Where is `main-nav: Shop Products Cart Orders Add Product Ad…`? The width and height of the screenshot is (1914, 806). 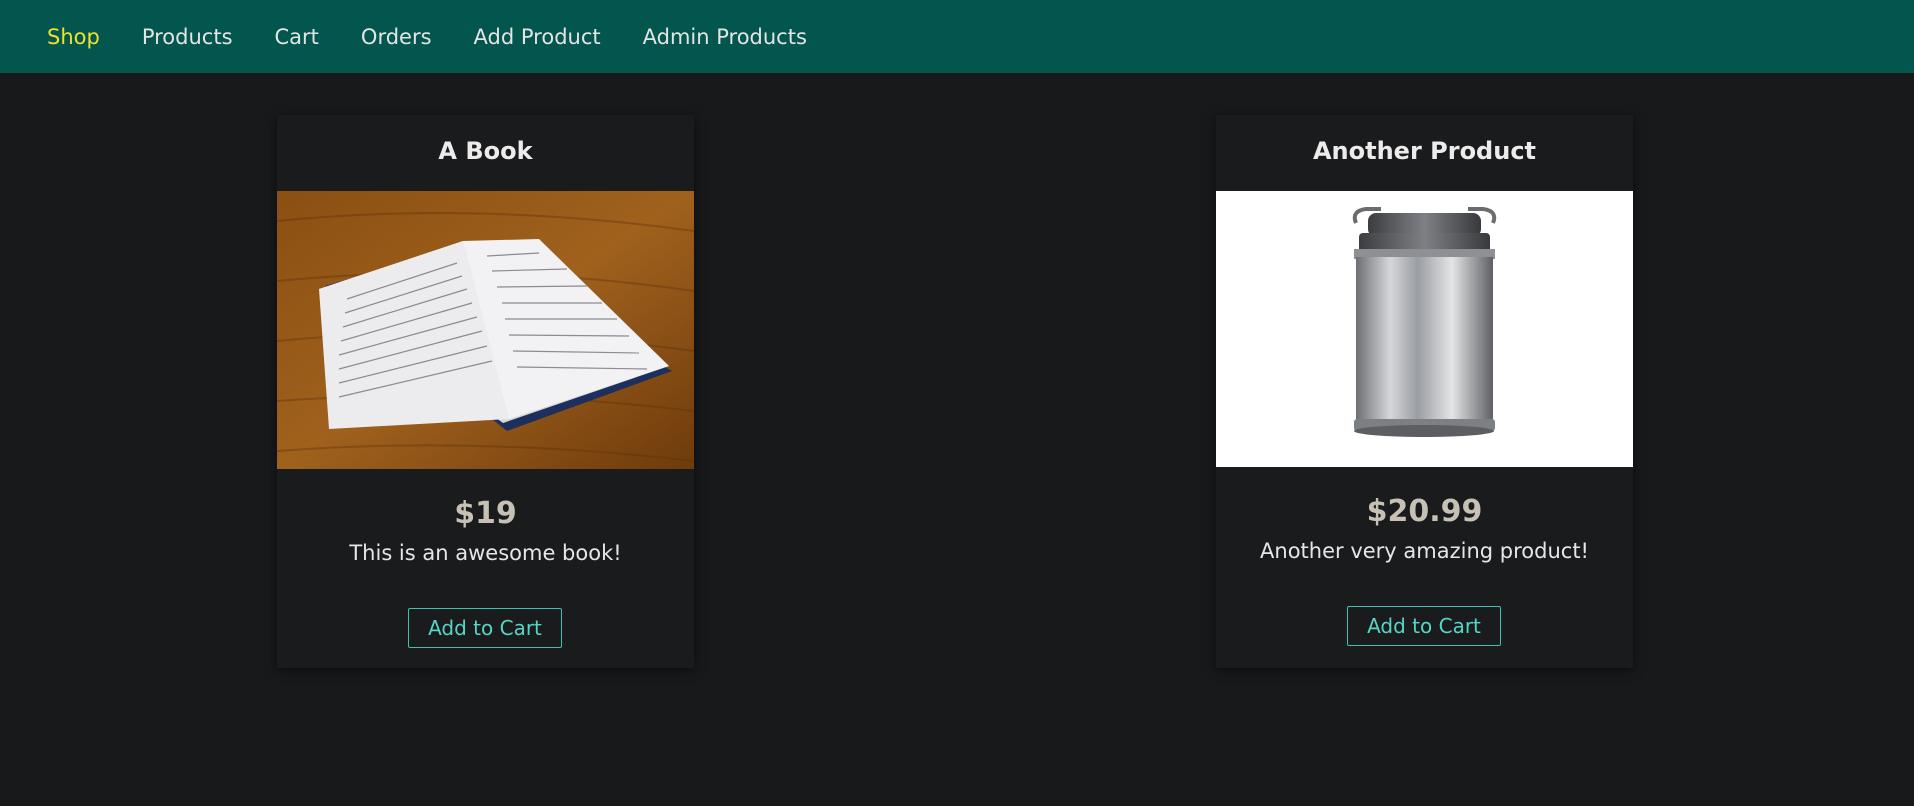
main-nav: Shop Products Cart Orders Add Product Ad… is located at coordinates (448, 36).